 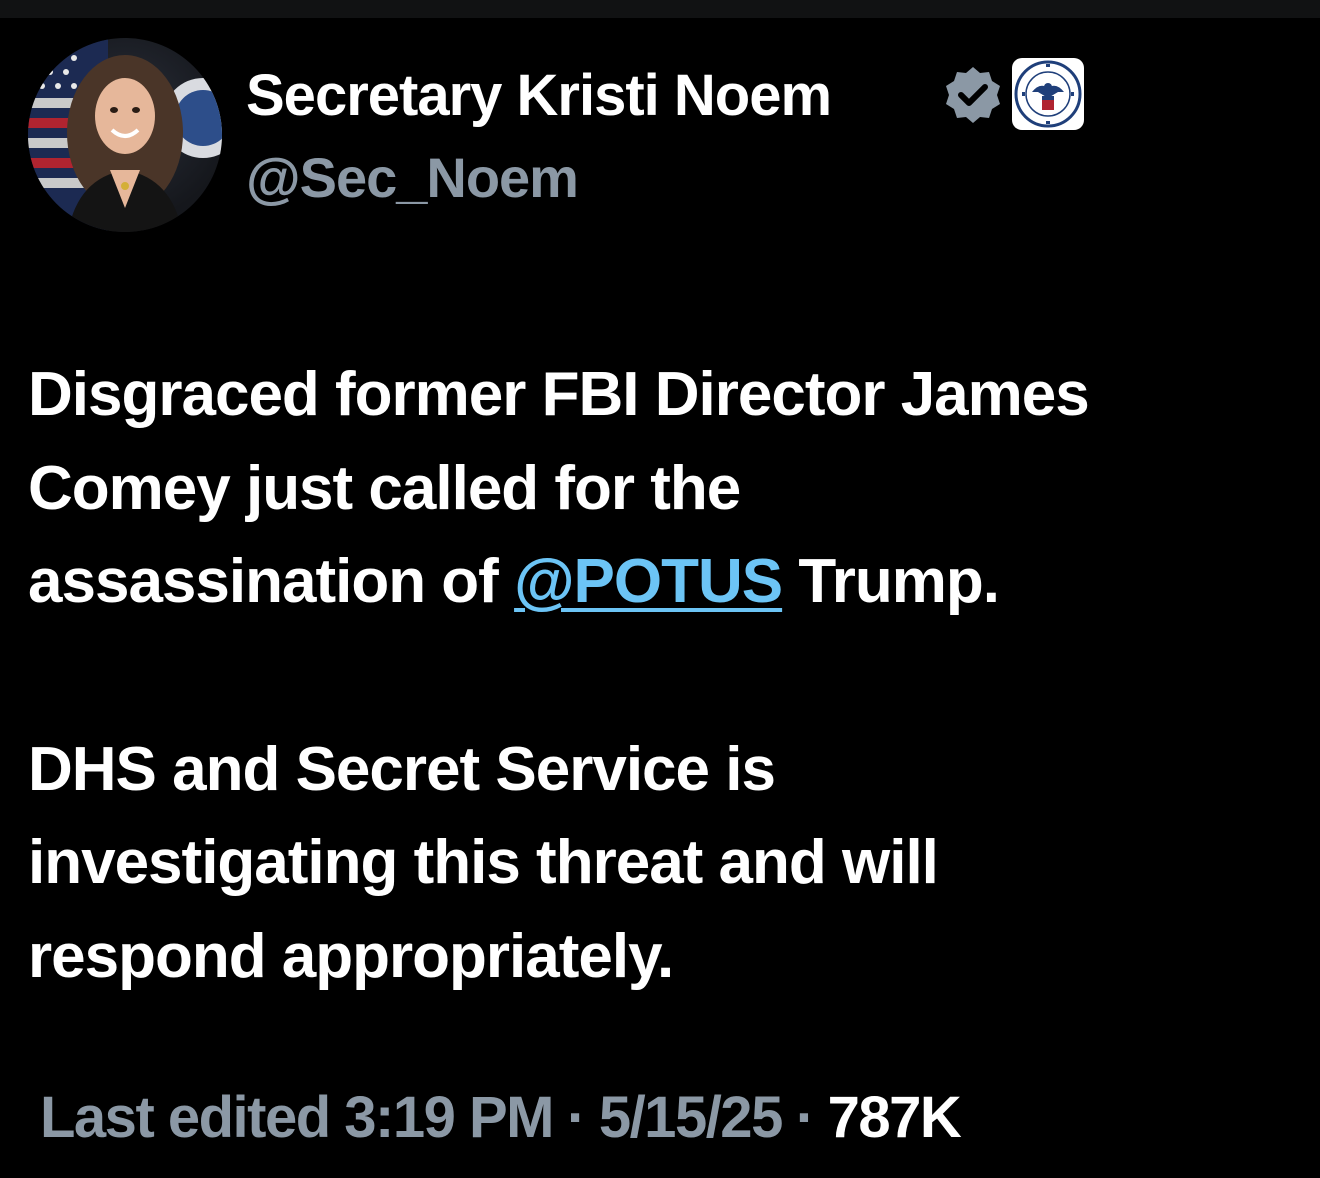 I want to click on display-name: Secretary Kristi Noem, so click(x=539, y=95).